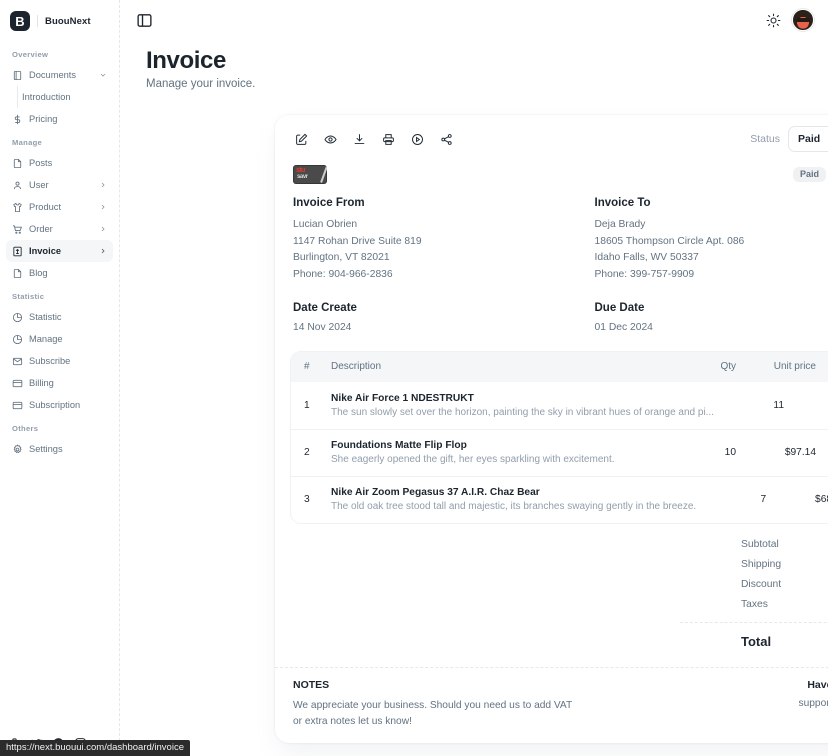 The image size is (828, 756). What do you see at coordinates (28, 296) in the screenshot?
I see `nav-group-statistic-label: Statistic` at bounding box center [28, 296].